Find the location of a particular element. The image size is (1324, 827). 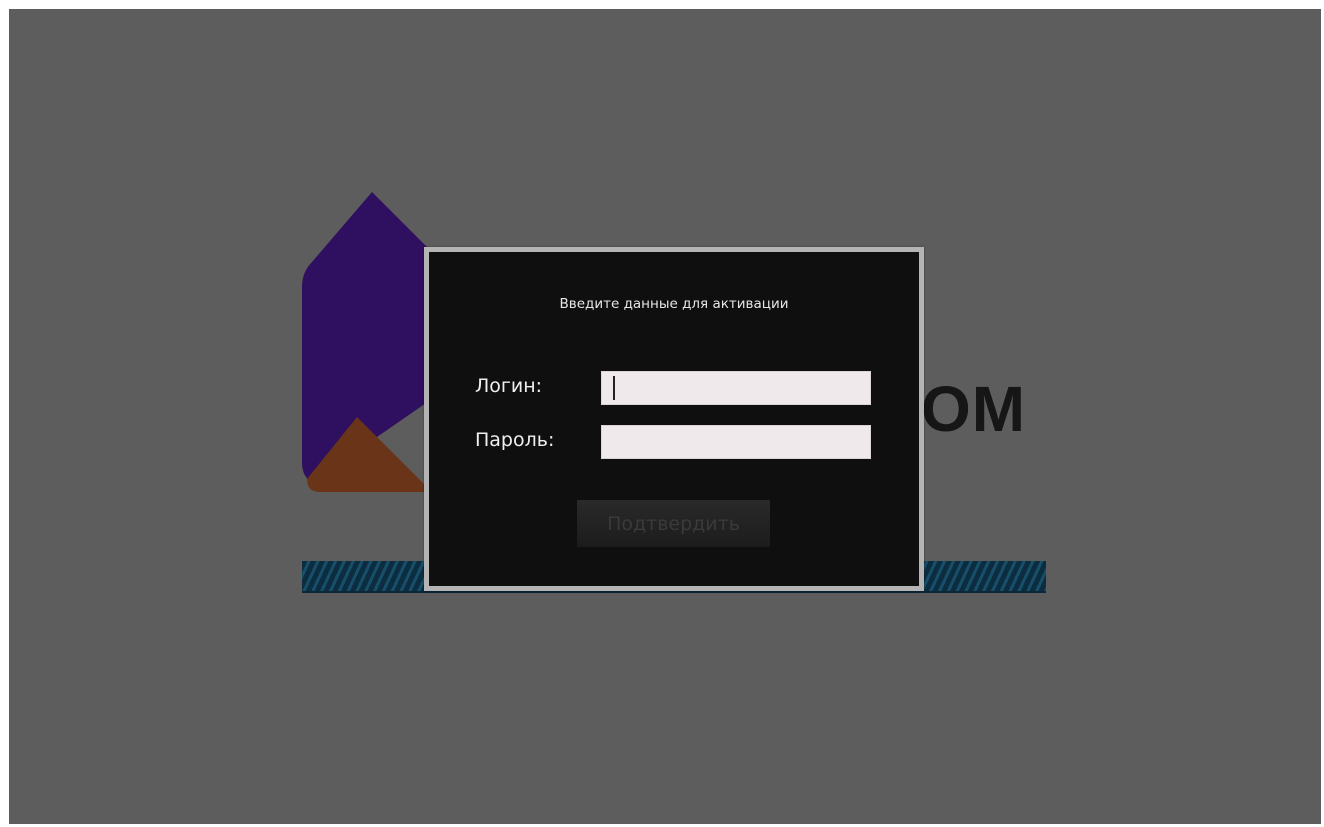

login-label: Логин: is located at coordinates (509, 386).